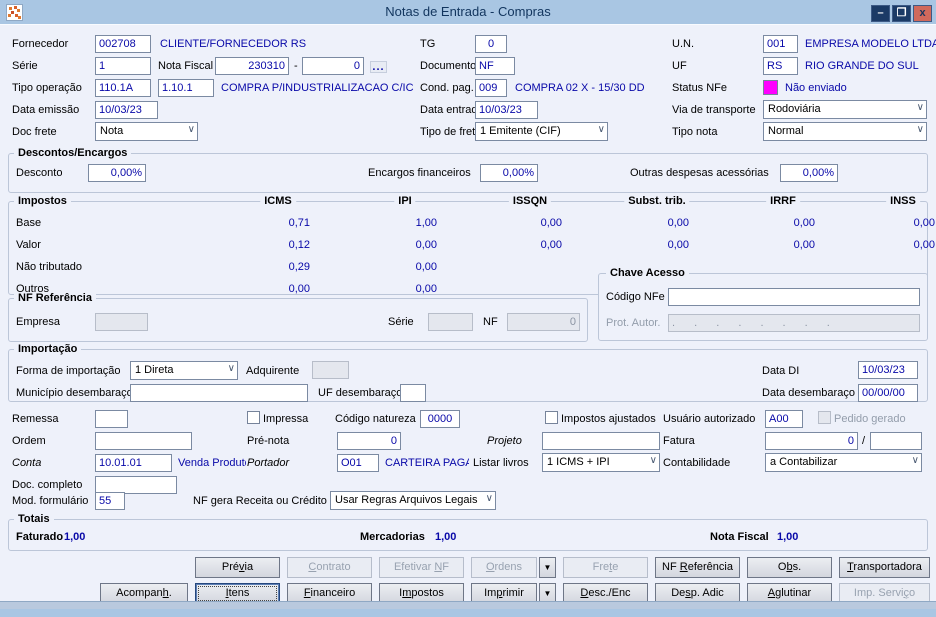  Describe the element at coordinates (123, 44) in the screenshot. I see `fornecedor-input: 002708` at that location.